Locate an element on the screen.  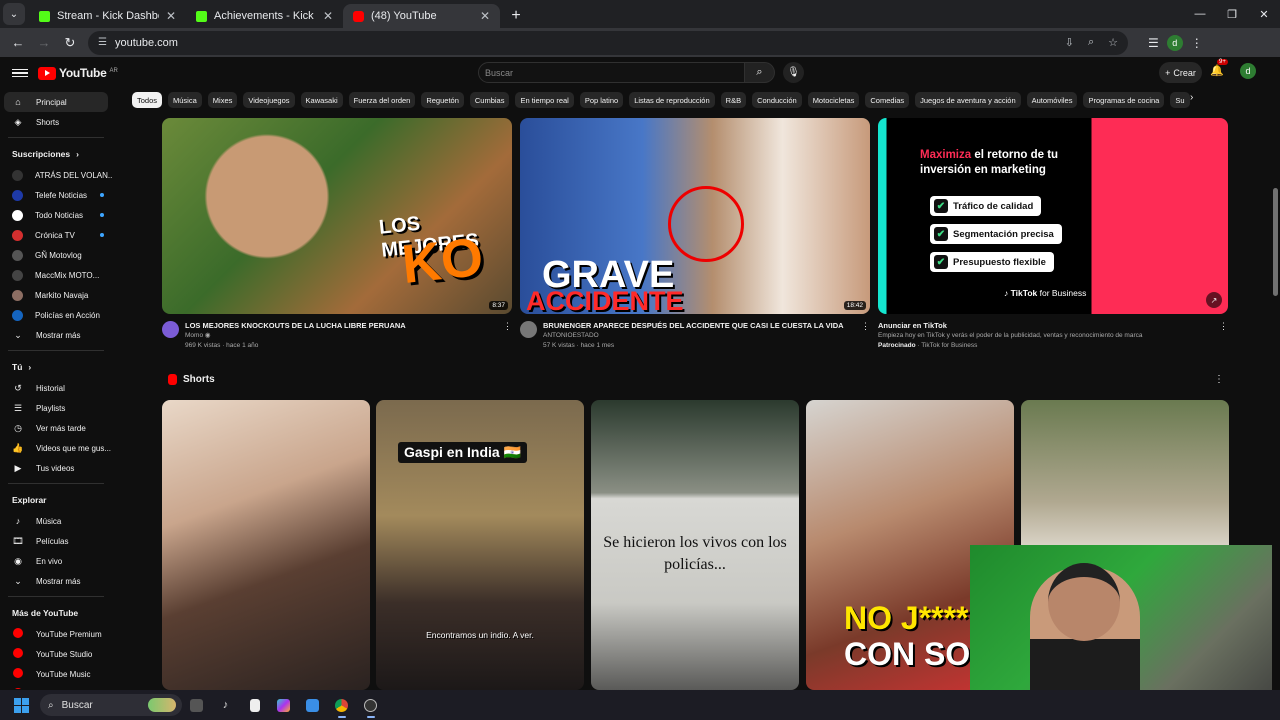
zoom-icon: ⌕ is located at coordinates (1091, 42).